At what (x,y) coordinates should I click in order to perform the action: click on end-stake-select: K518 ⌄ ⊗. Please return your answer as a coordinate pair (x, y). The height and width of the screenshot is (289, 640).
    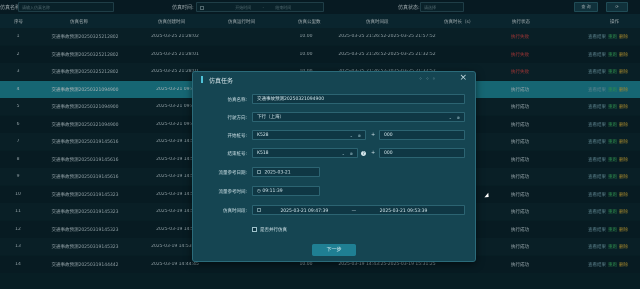
    Looking at the image, I should click on (305, 153).